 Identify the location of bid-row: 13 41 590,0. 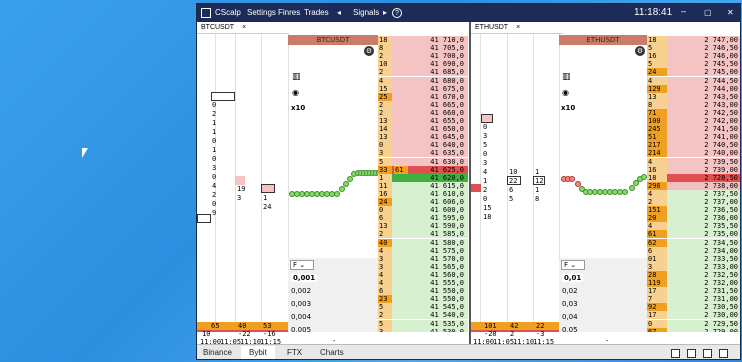
(423, 226).